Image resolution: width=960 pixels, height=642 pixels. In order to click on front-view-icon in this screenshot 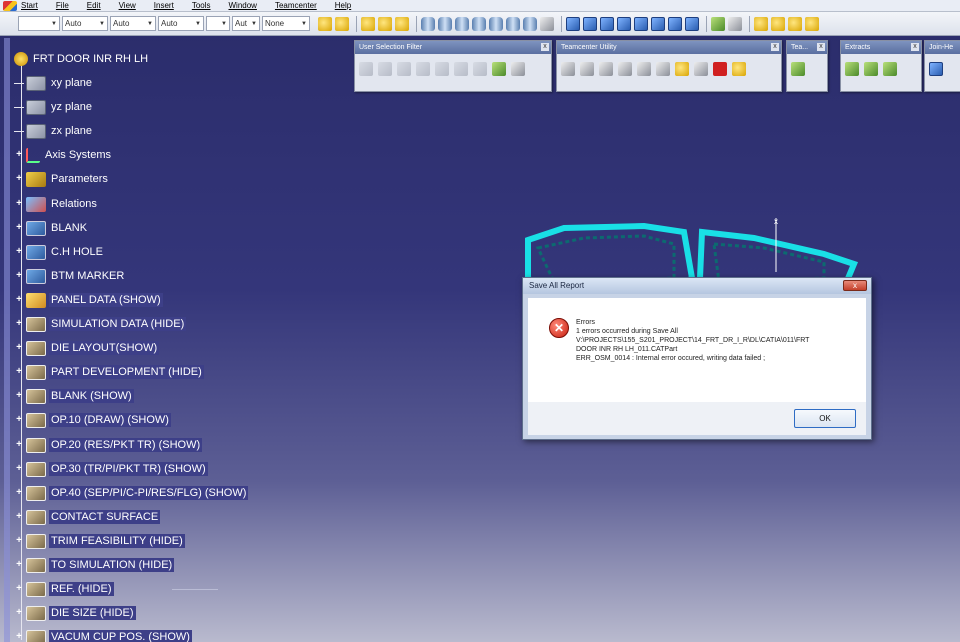, I will do `click(590, 23)`.